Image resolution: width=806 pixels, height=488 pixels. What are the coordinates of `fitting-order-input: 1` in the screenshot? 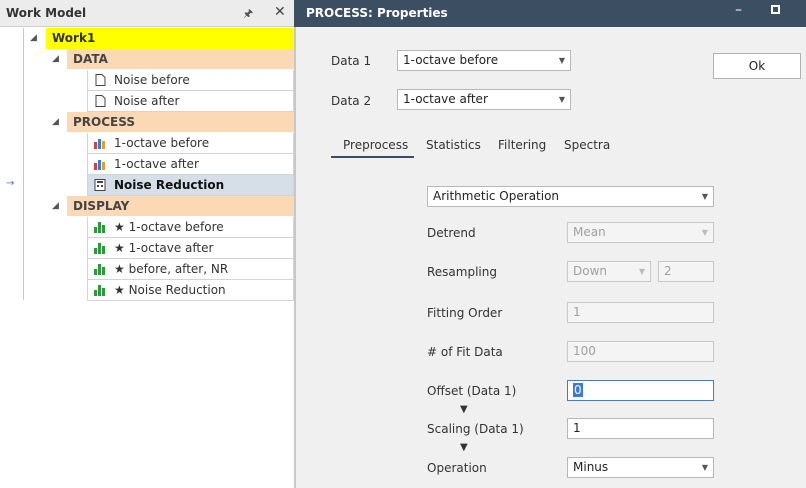 It's located at (640, 312).